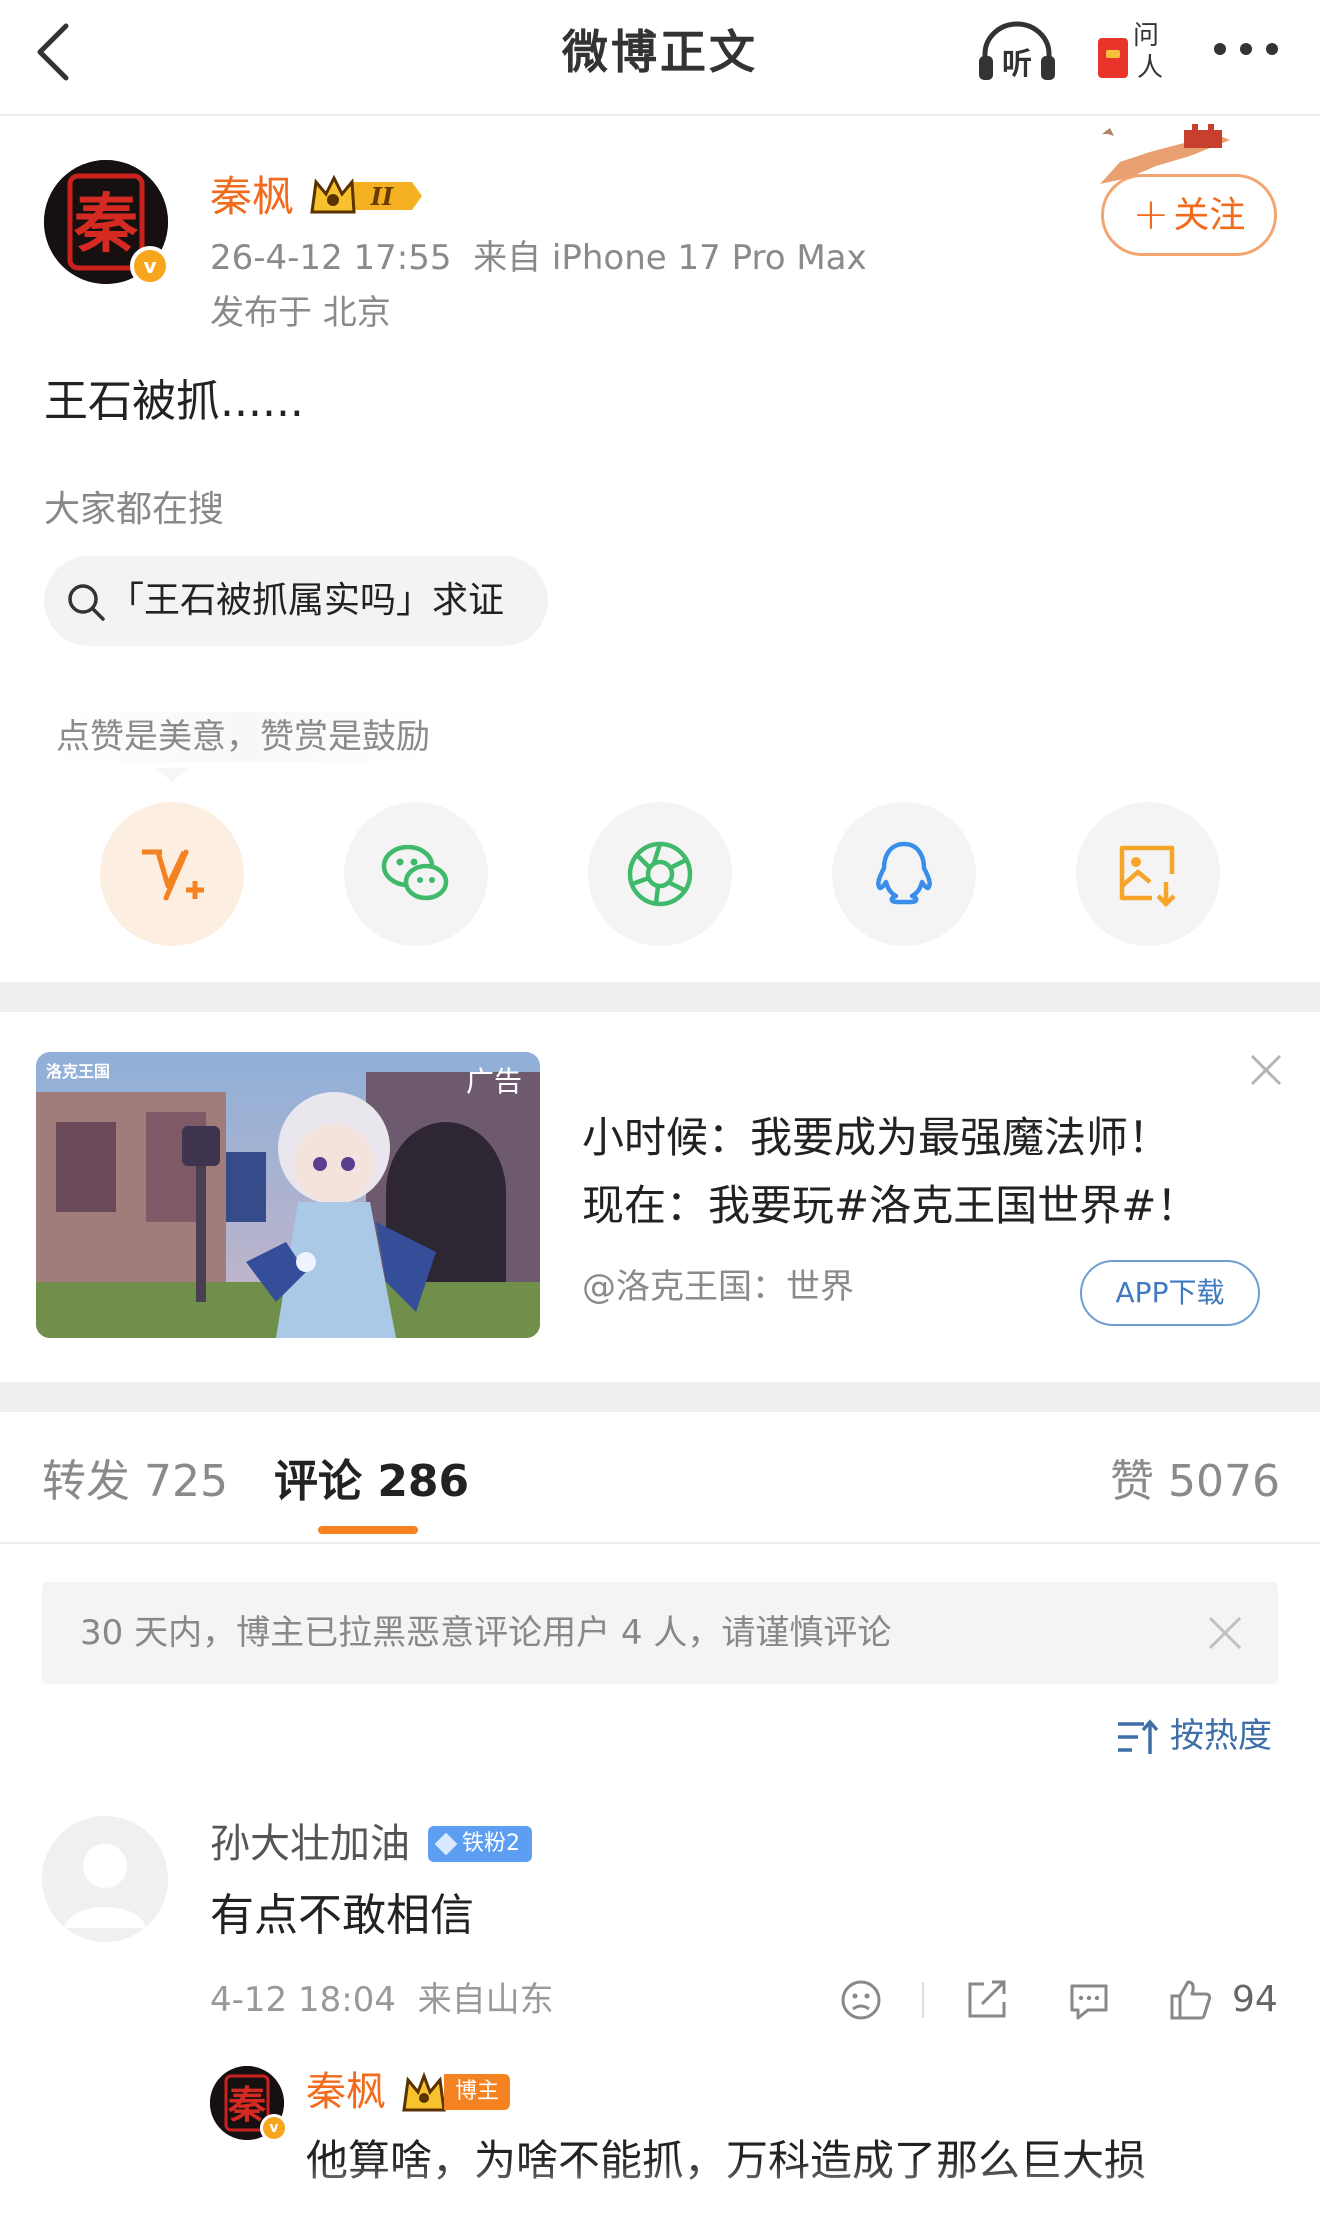  I want to click on reward-button, so click(172, 874).